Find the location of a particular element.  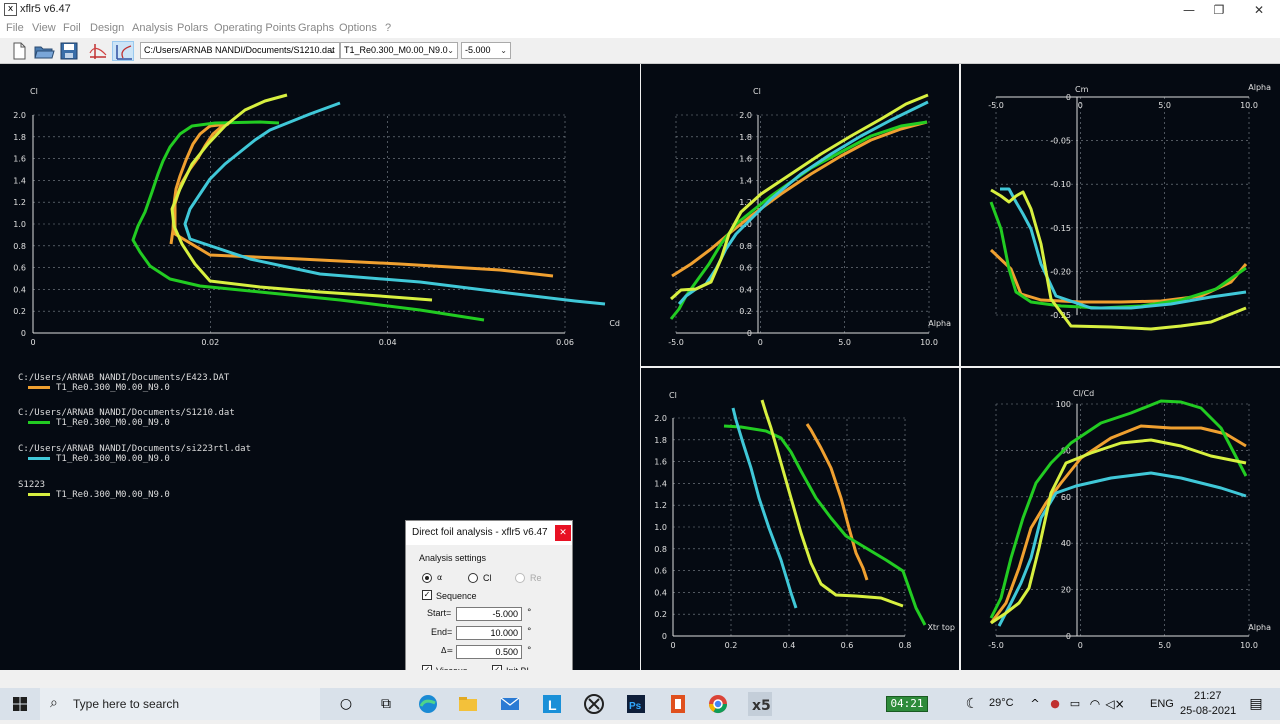

y-tick-label: 2.0 is located at coordinates (660, 418).